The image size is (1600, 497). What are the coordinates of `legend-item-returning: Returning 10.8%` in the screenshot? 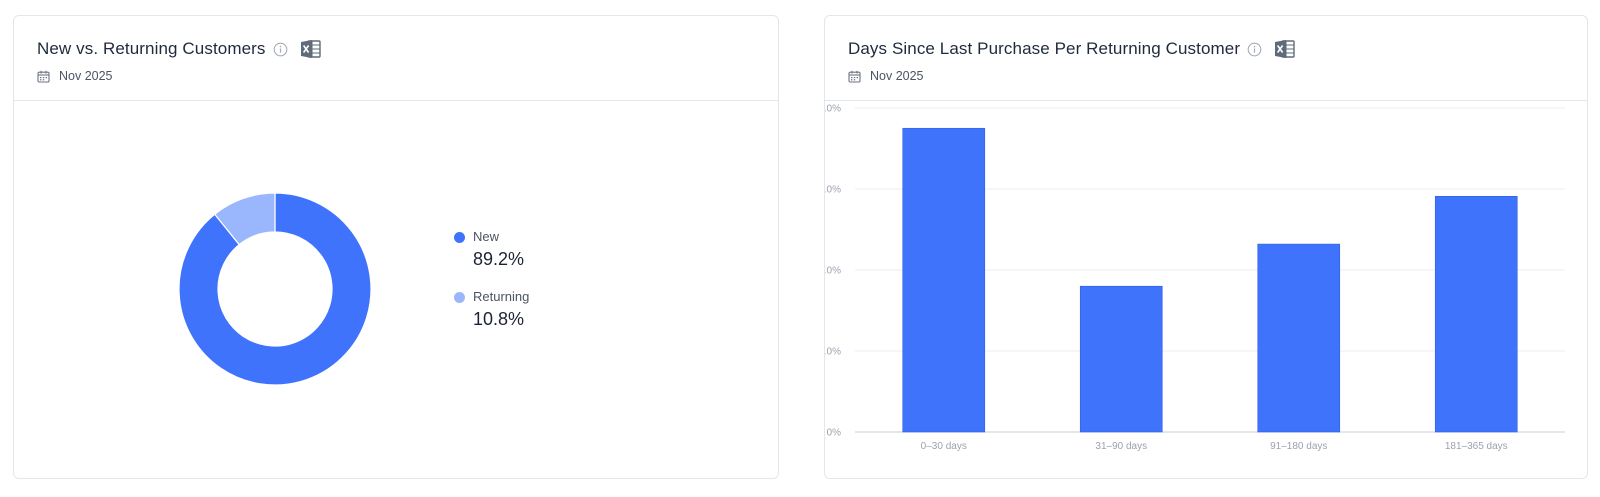 It's located at (491, 310).